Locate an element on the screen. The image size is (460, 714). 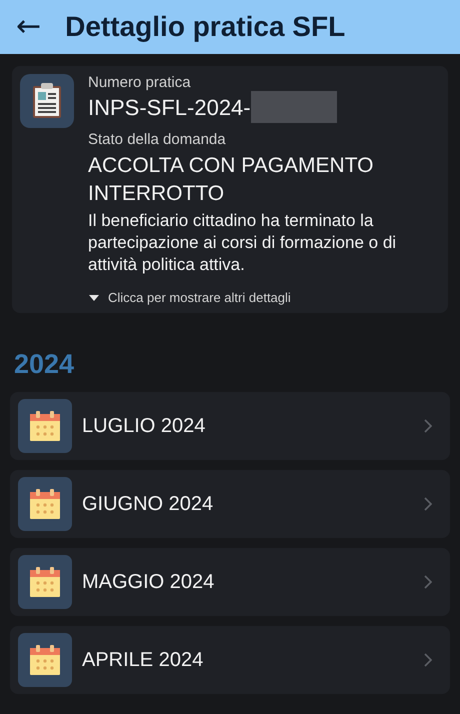
back-button: ← is located at coordinates (29, 27).